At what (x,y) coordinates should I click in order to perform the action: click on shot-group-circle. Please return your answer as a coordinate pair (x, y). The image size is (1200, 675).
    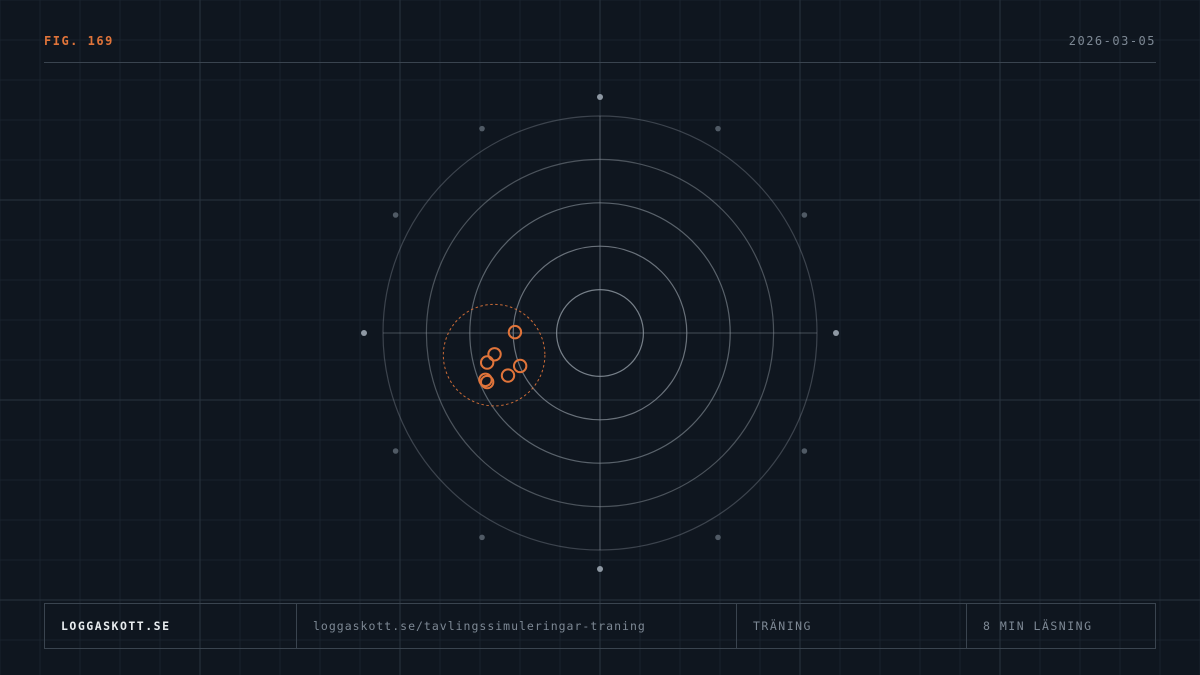
    Looking at the image, I should click on (494, 355).